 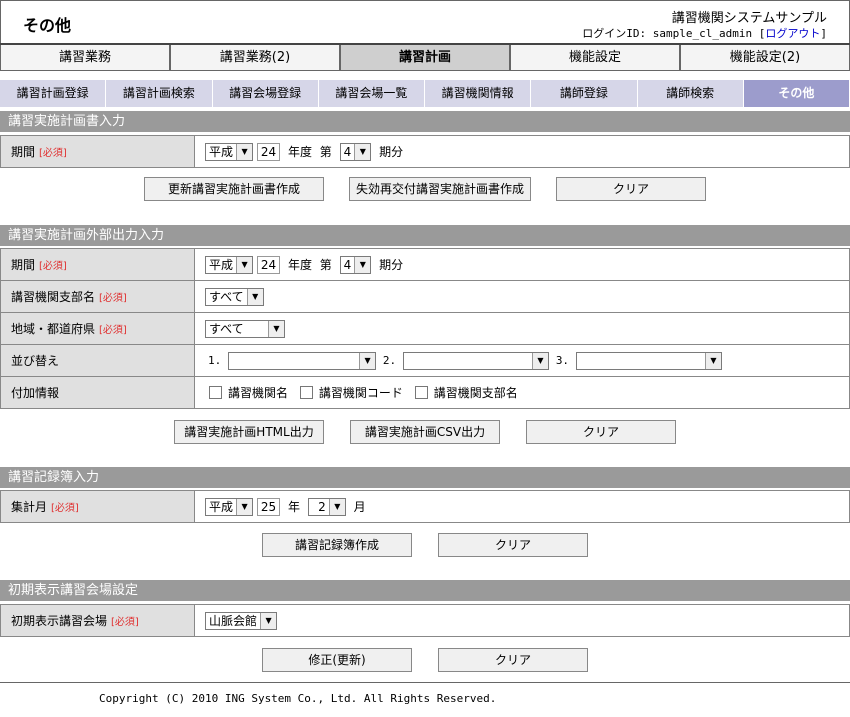 I want to click on region-select: すべて ▼, so click(x=245, y=328).